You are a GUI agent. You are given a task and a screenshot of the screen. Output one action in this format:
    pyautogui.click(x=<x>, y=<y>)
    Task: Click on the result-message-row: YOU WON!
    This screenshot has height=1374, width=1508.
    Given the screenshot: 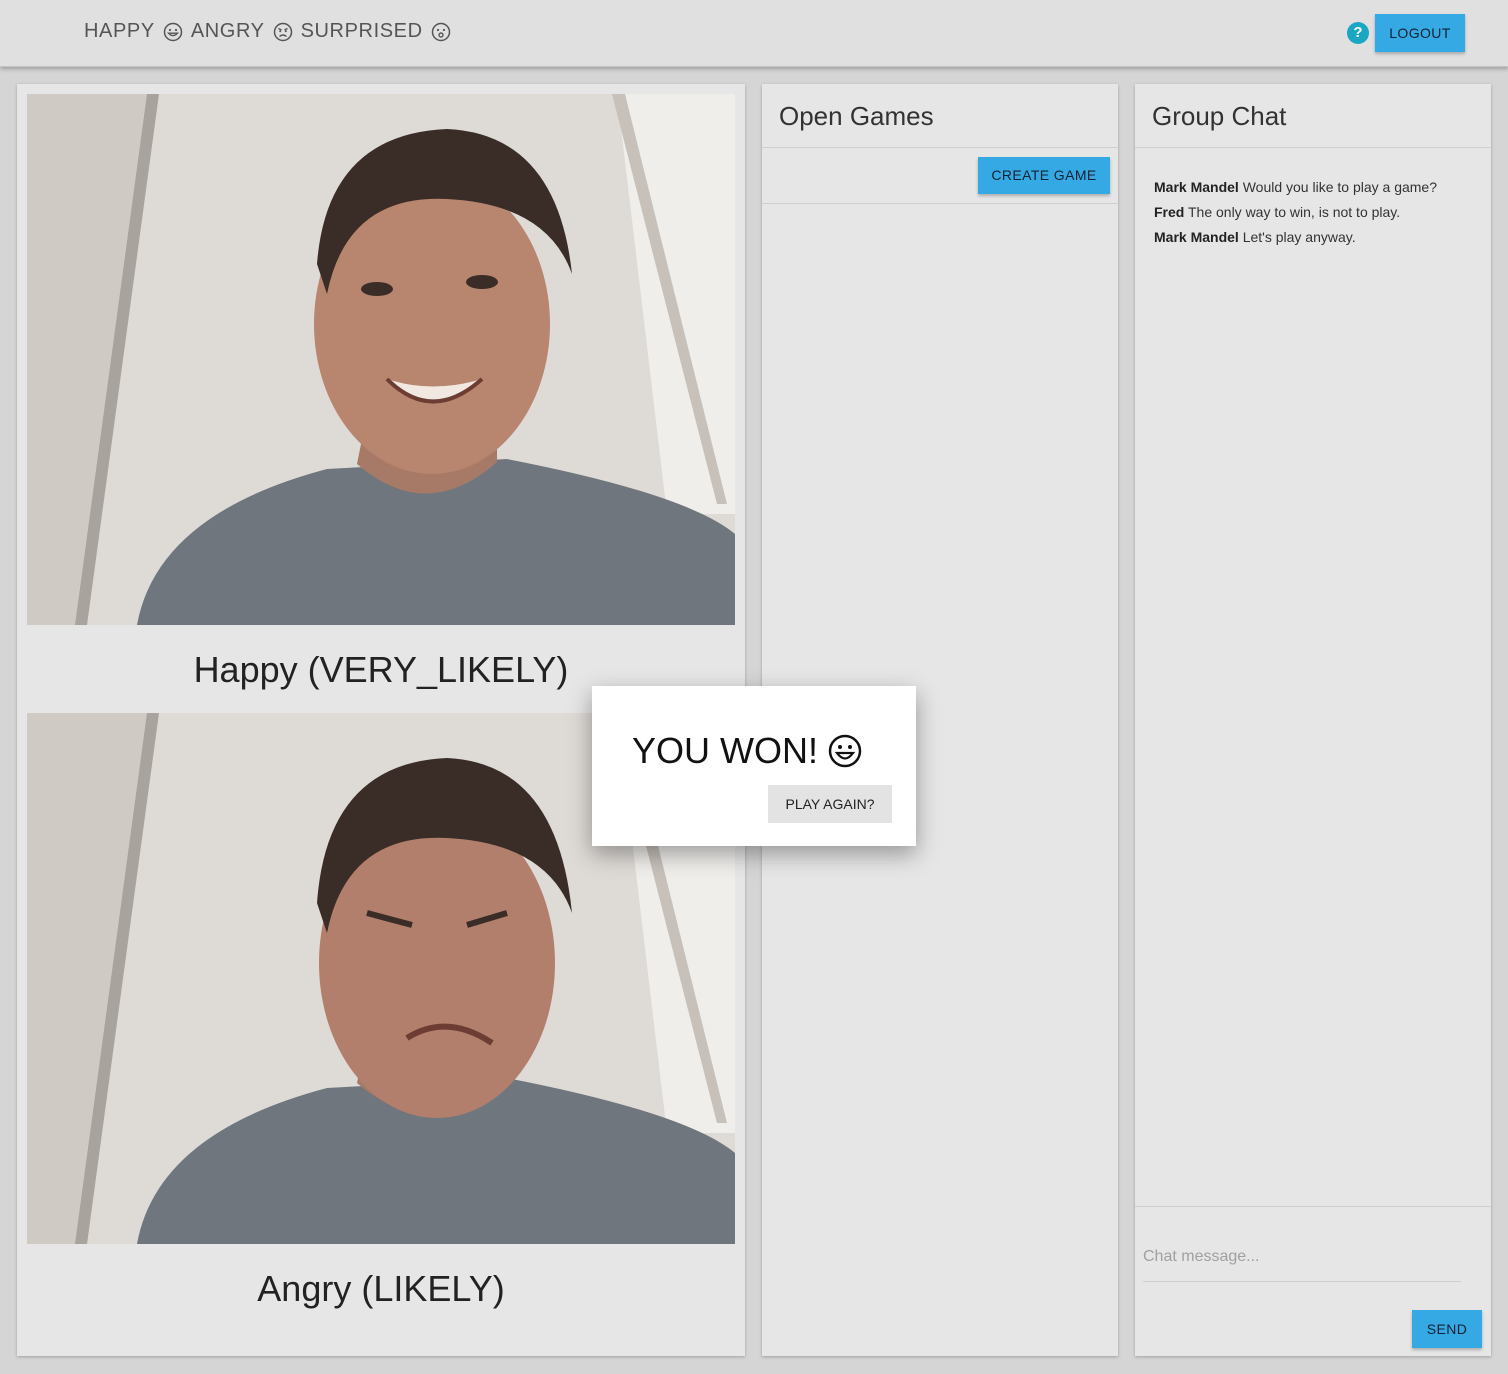 What is the action you would take?
    pyautogui.click(x=747, y=751)
    